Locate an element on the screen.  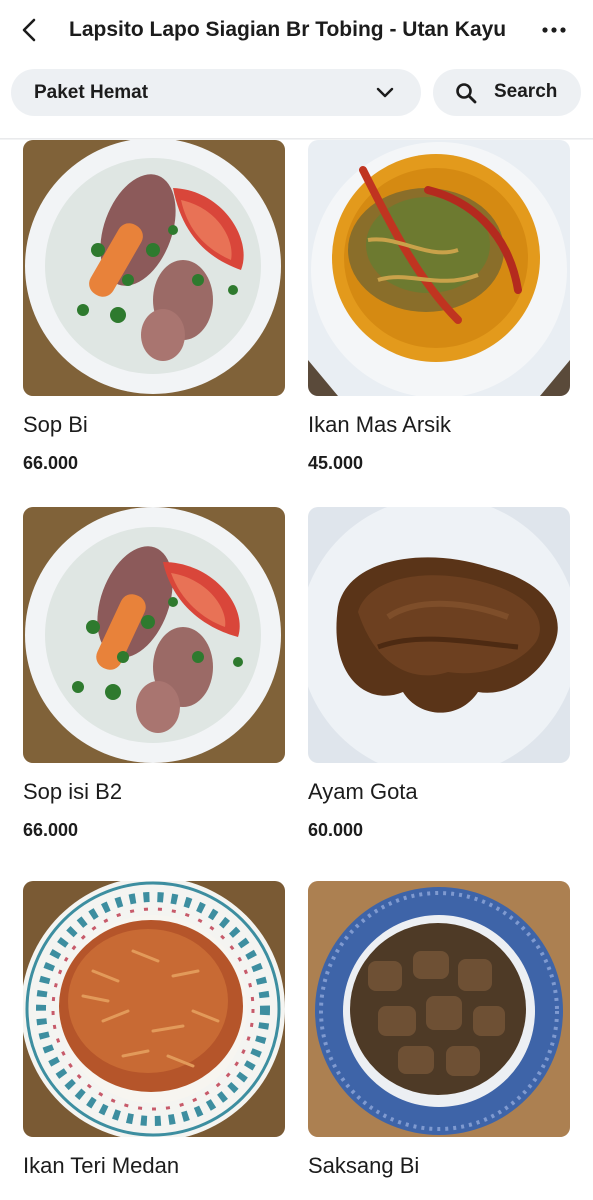
back-button is located at coordinates (30, 30).